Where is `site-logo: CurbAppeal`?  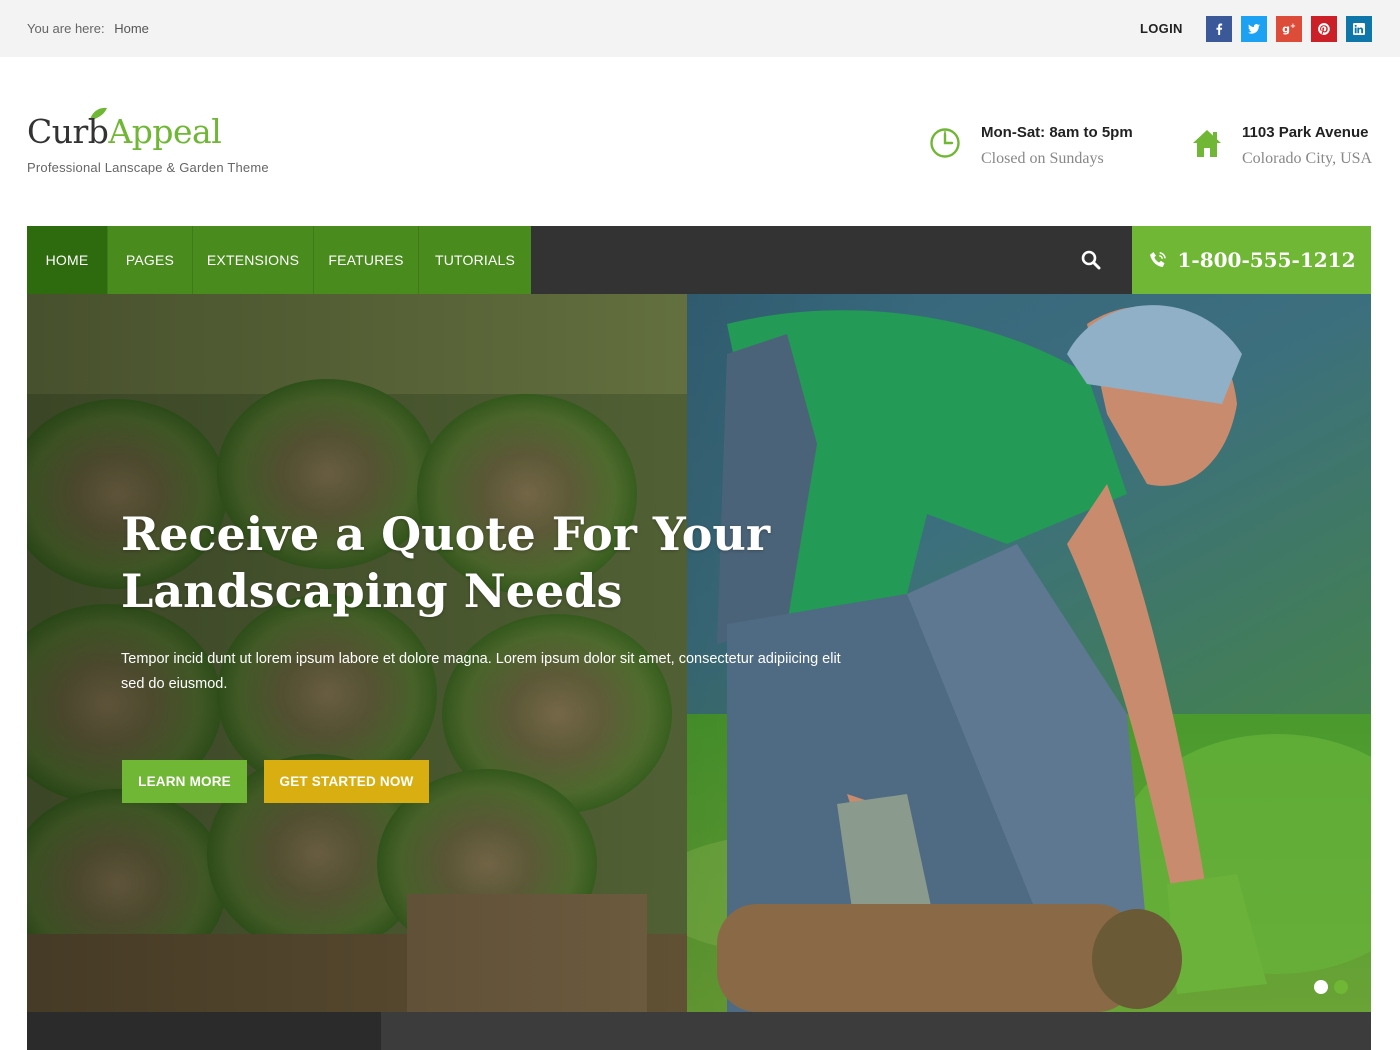 site-logo: CurbAppeal is located at coordinates (124, 131).